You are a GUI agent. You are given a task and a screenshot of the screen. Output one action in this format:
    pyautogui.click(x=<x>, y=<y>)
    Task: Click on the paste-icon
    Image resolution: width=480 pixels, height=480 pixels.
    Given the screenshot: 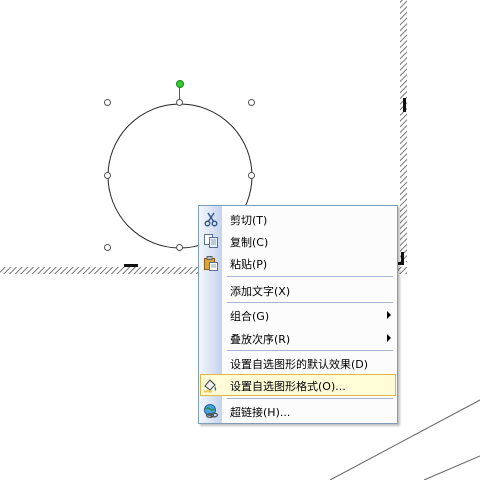 What is the action you would take?
    pyautogui.click(x=211, y=263)
    